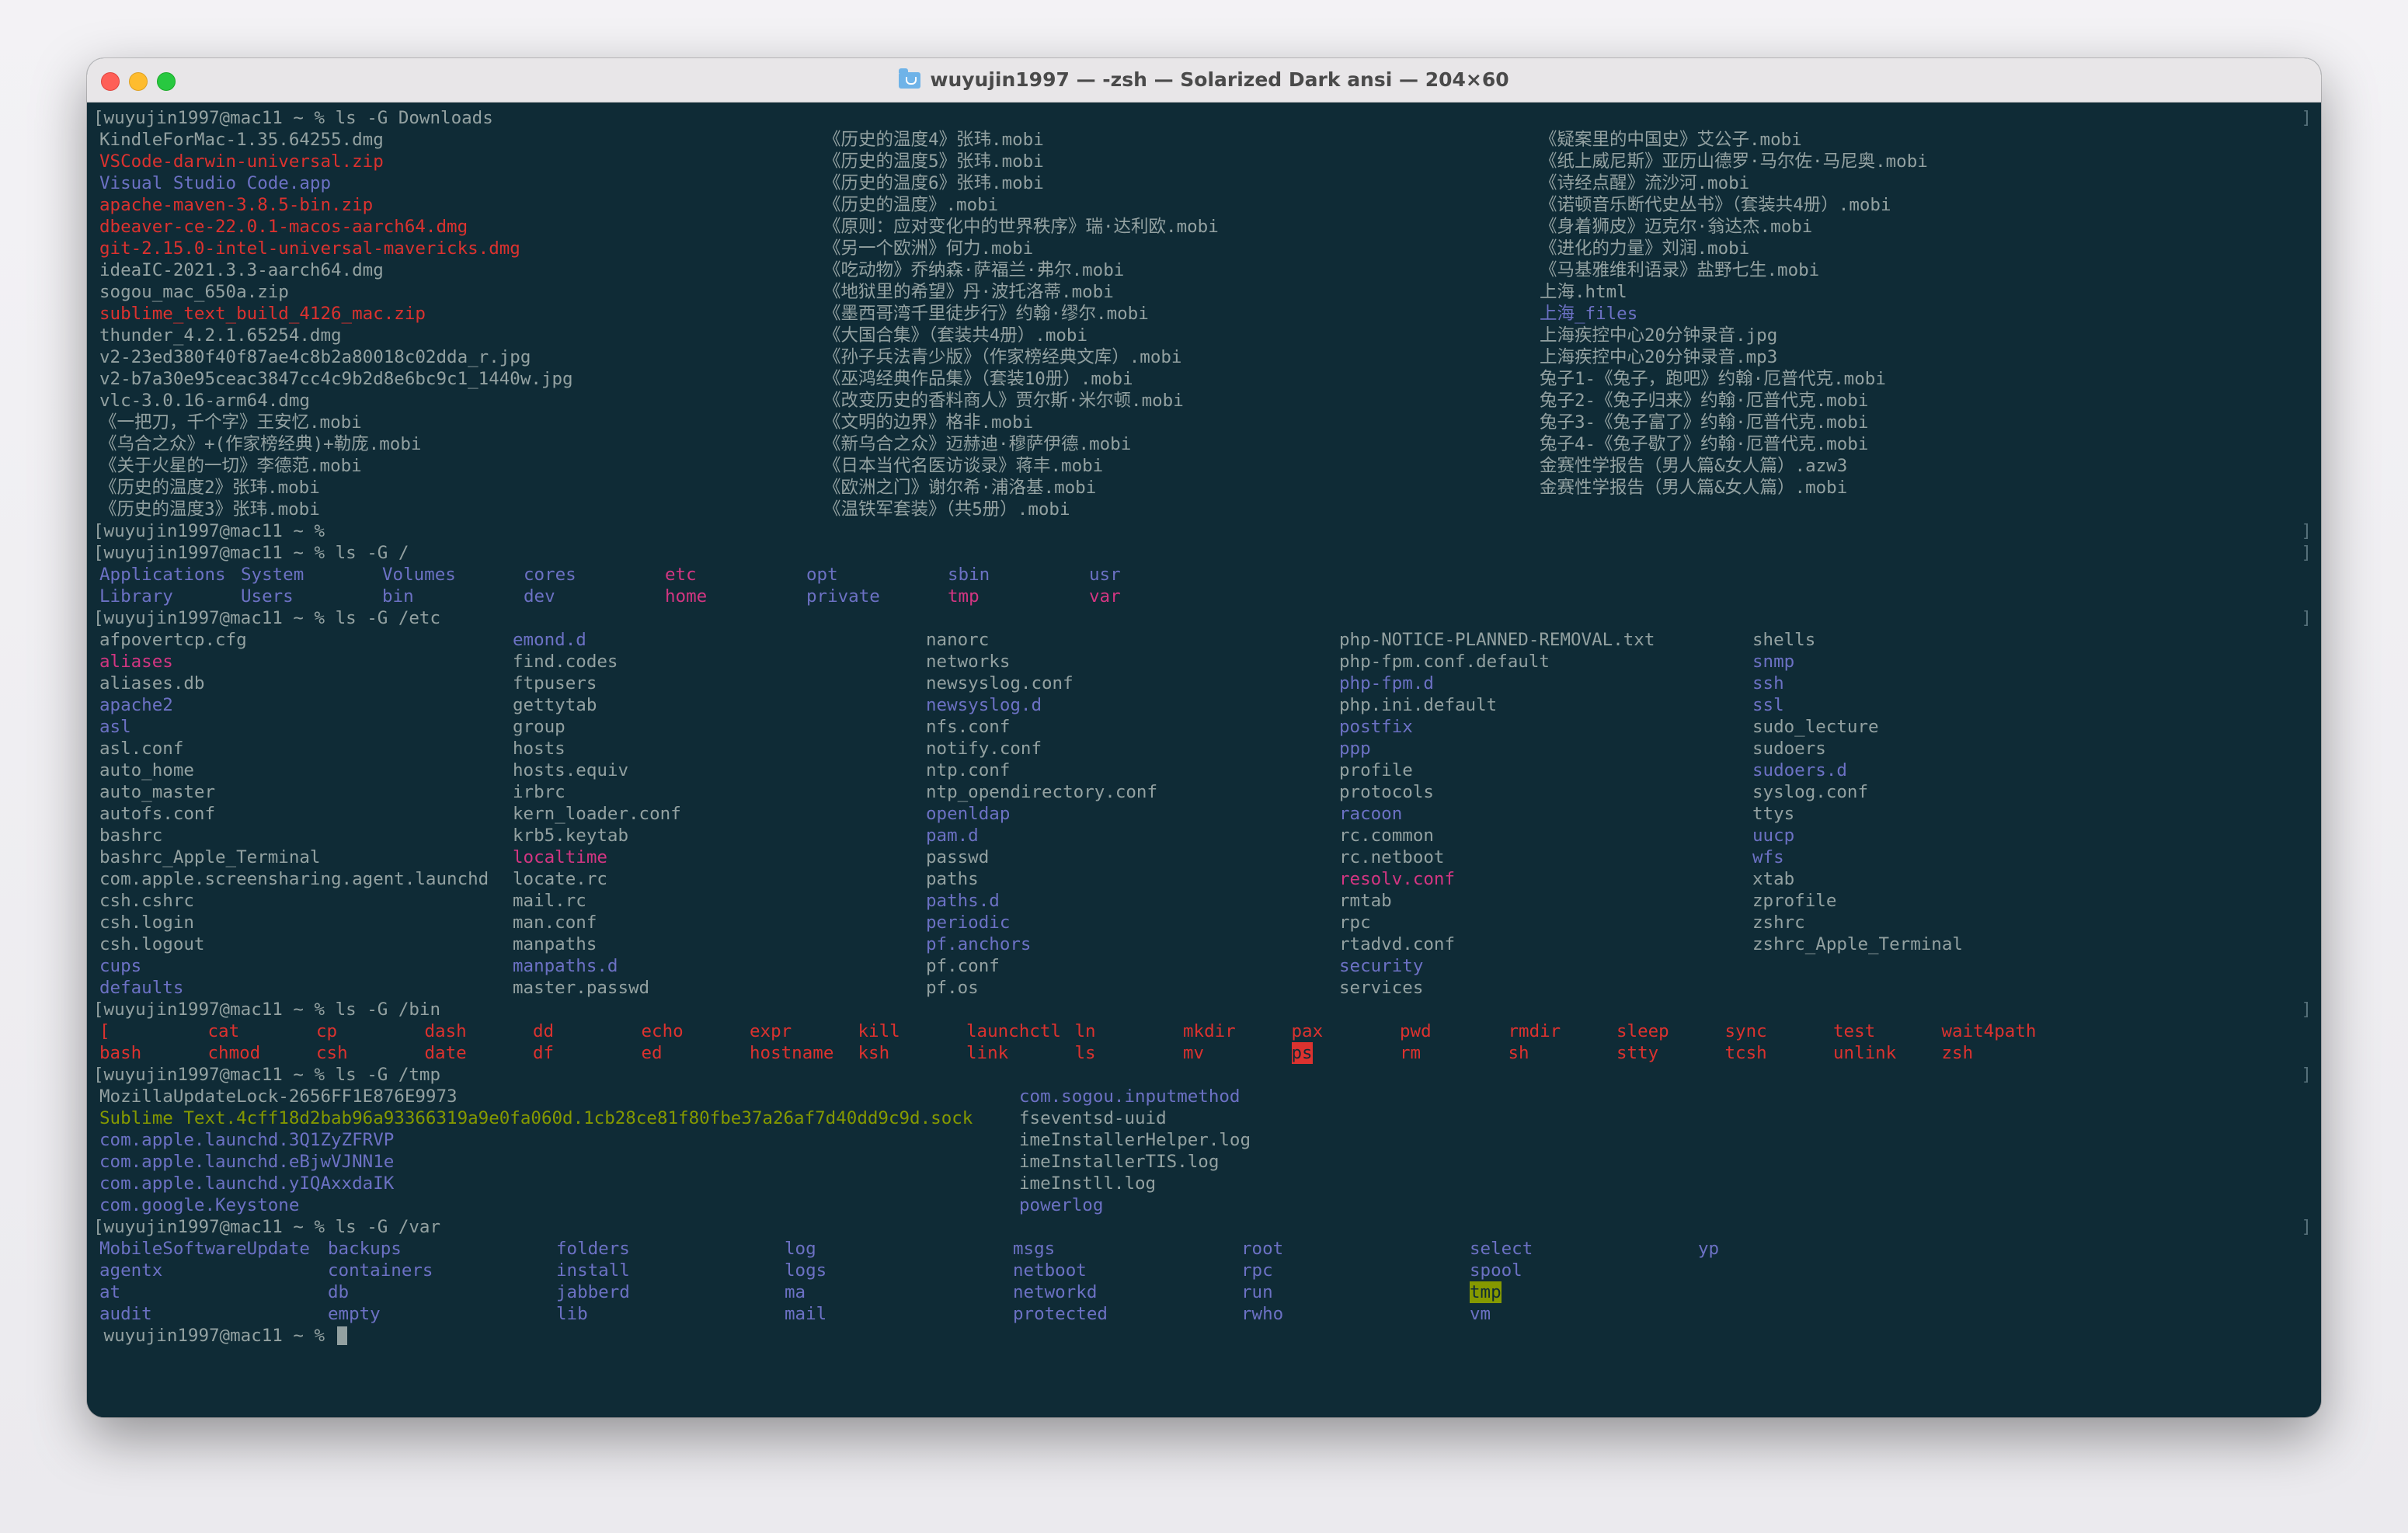 Image resolution: width=2408 pixels, height=1533 pixels. I want to click on command-text: ls -G Downloads, so click(414, 118).